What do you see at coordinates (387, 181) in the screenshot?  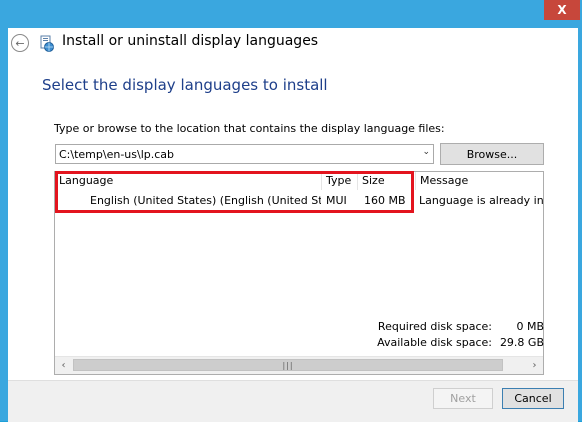 I see `column-header-size: Size` at bounding box center [387, 181].